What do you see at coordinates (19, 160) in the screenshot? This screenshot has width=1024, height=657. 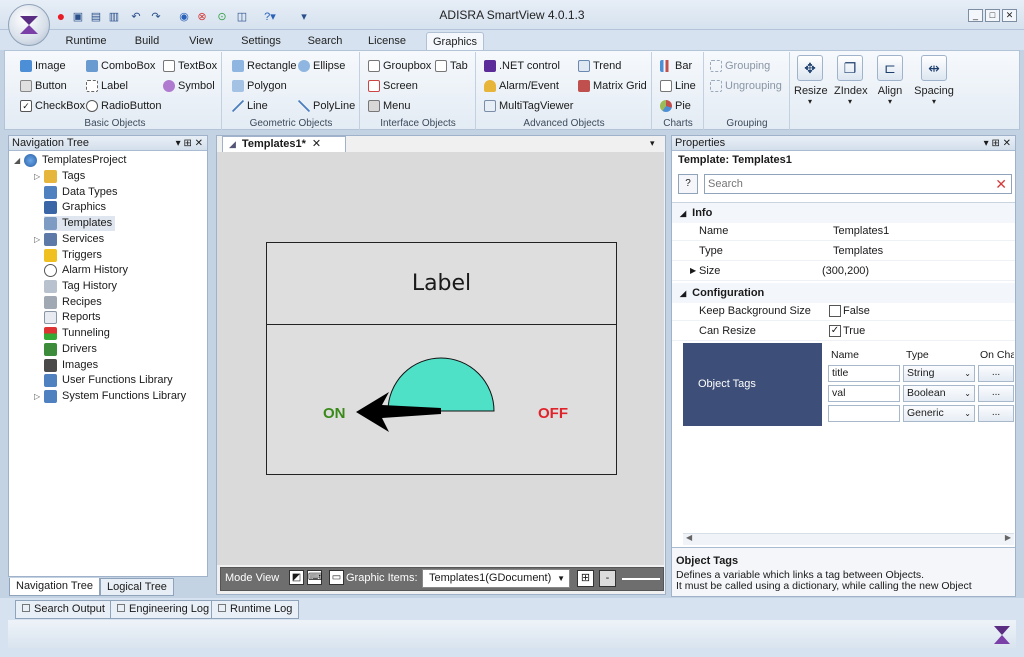 I see `collapse-icon: ◢` at bounding box center [19, 160].